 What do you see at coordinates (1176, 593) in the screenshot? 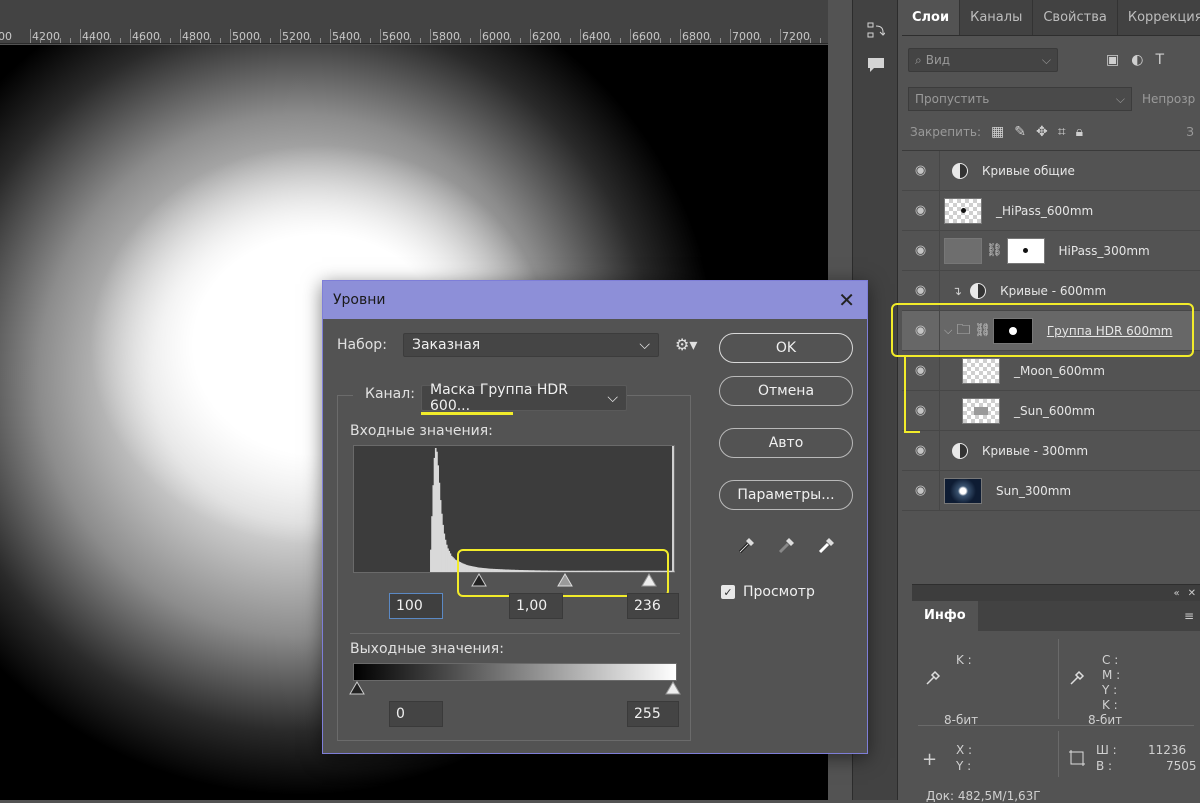
I see `collapse-icon: «` at bounding box center [1176, 593].